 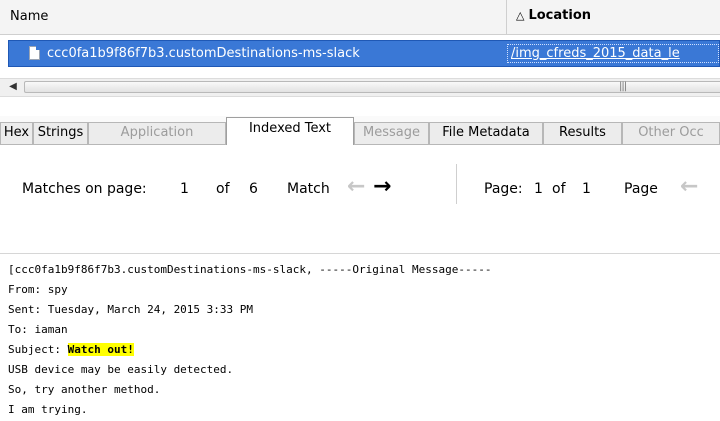 What do you see at coordinates (503, 189) in the screenshot?
I see `page-label: Page:` at bounding box center [503, 189].